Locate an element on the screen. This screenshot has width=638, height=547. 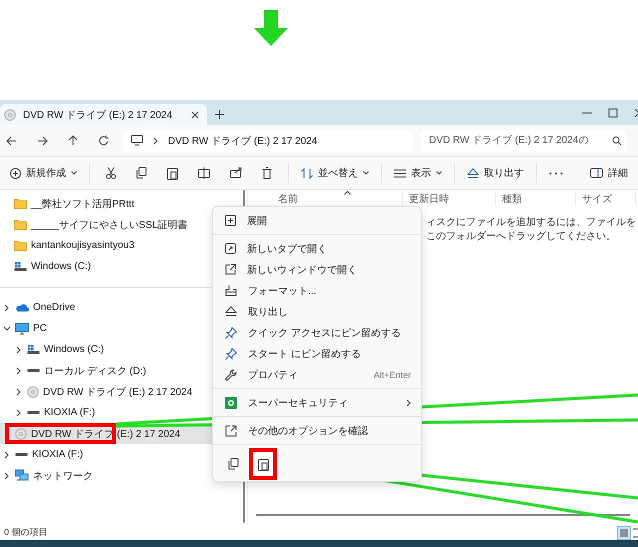
sidebar-item: KIOXIA (F:) is located at coordinates (123, 454).